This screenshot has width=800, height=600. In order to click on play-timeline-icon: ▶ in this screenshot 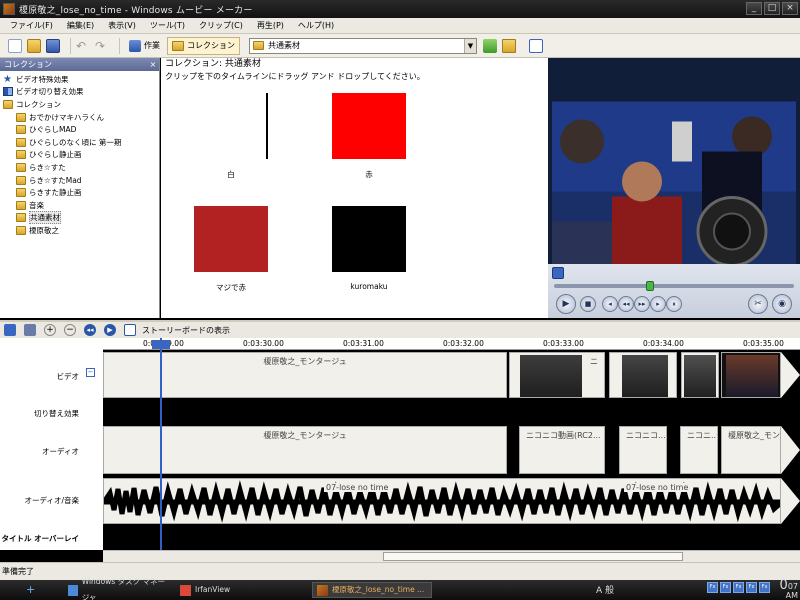, I will do `click(110, 330)`.